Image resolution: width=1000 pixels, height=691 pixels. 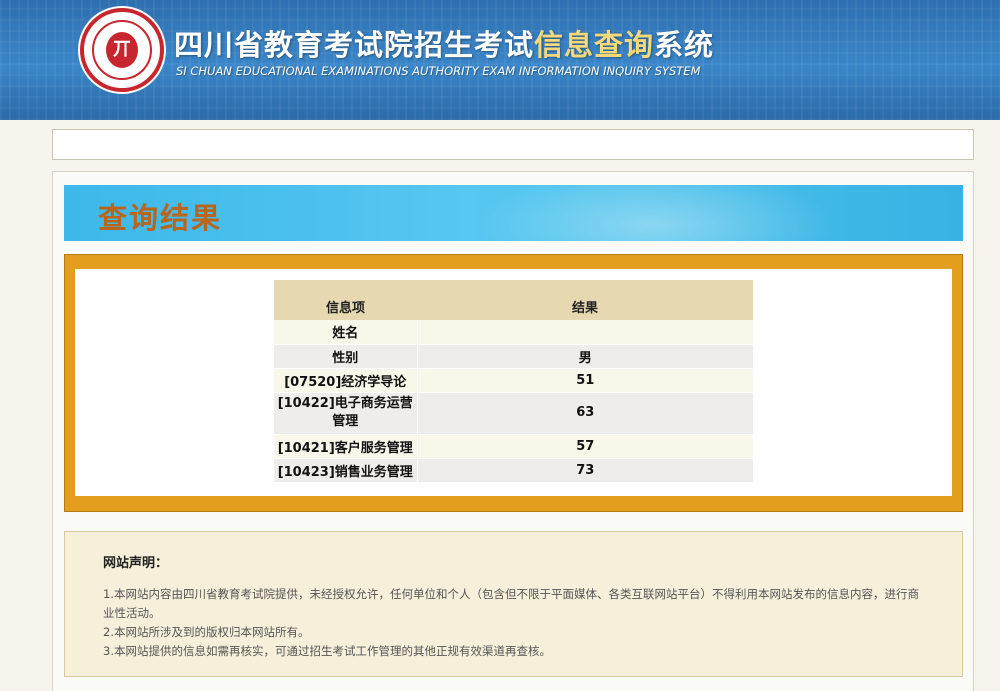 I want to click on site-title-tail: 系统, so click(x=684, y=45).